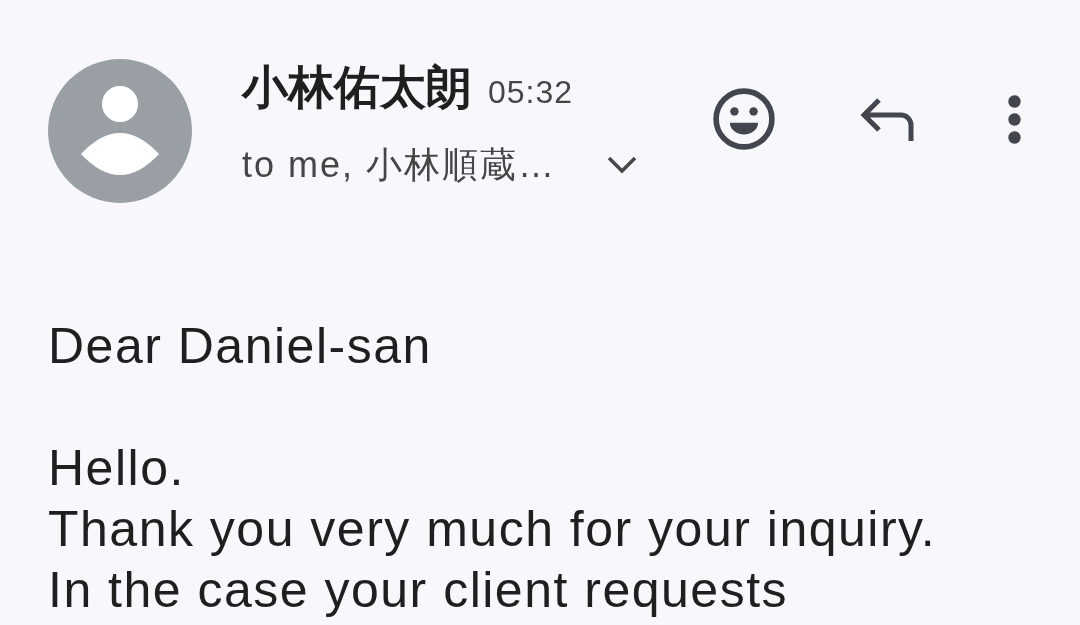 Image resolution: width=1080 pixels, height=625 pixels. I want to click on email-body-line: Hello., so click(116, 468).